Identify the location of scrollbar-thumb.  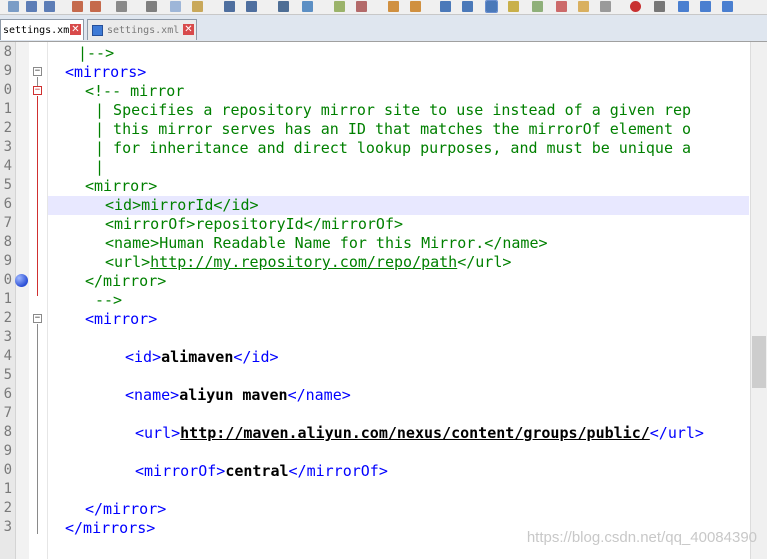
(759, 362).